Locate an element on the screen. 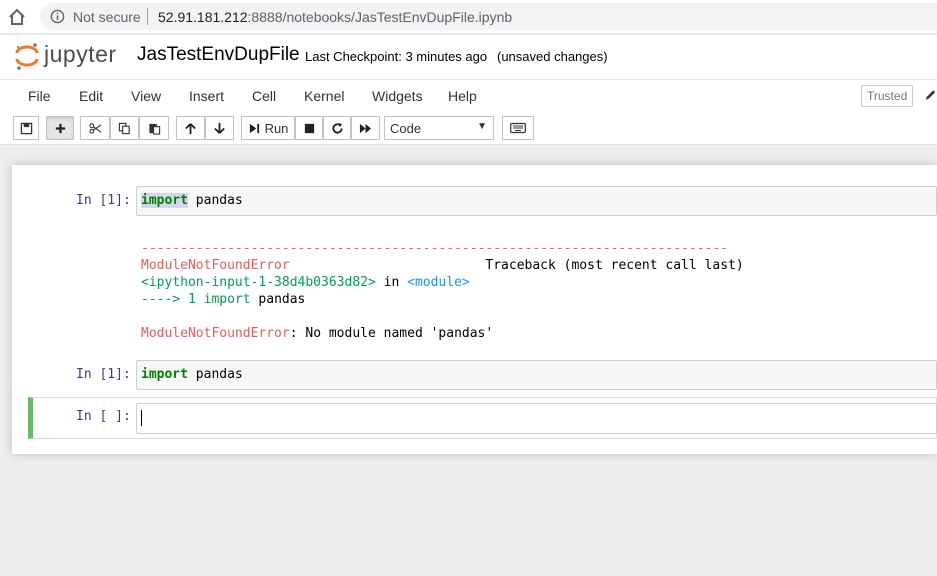 Image resolution: width=937 pixels, height=576 pixels. jupyter-logo-icon is located at coordinates (27, 56).